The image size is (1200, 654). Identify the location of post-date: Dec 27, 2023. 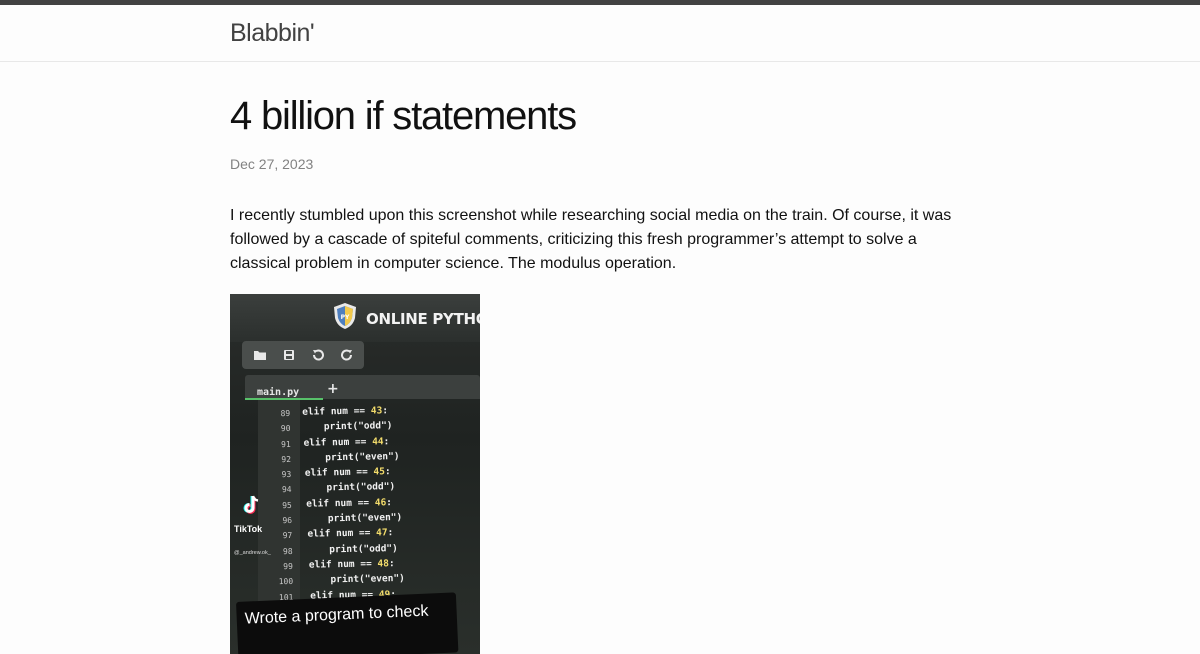
(272, 164).